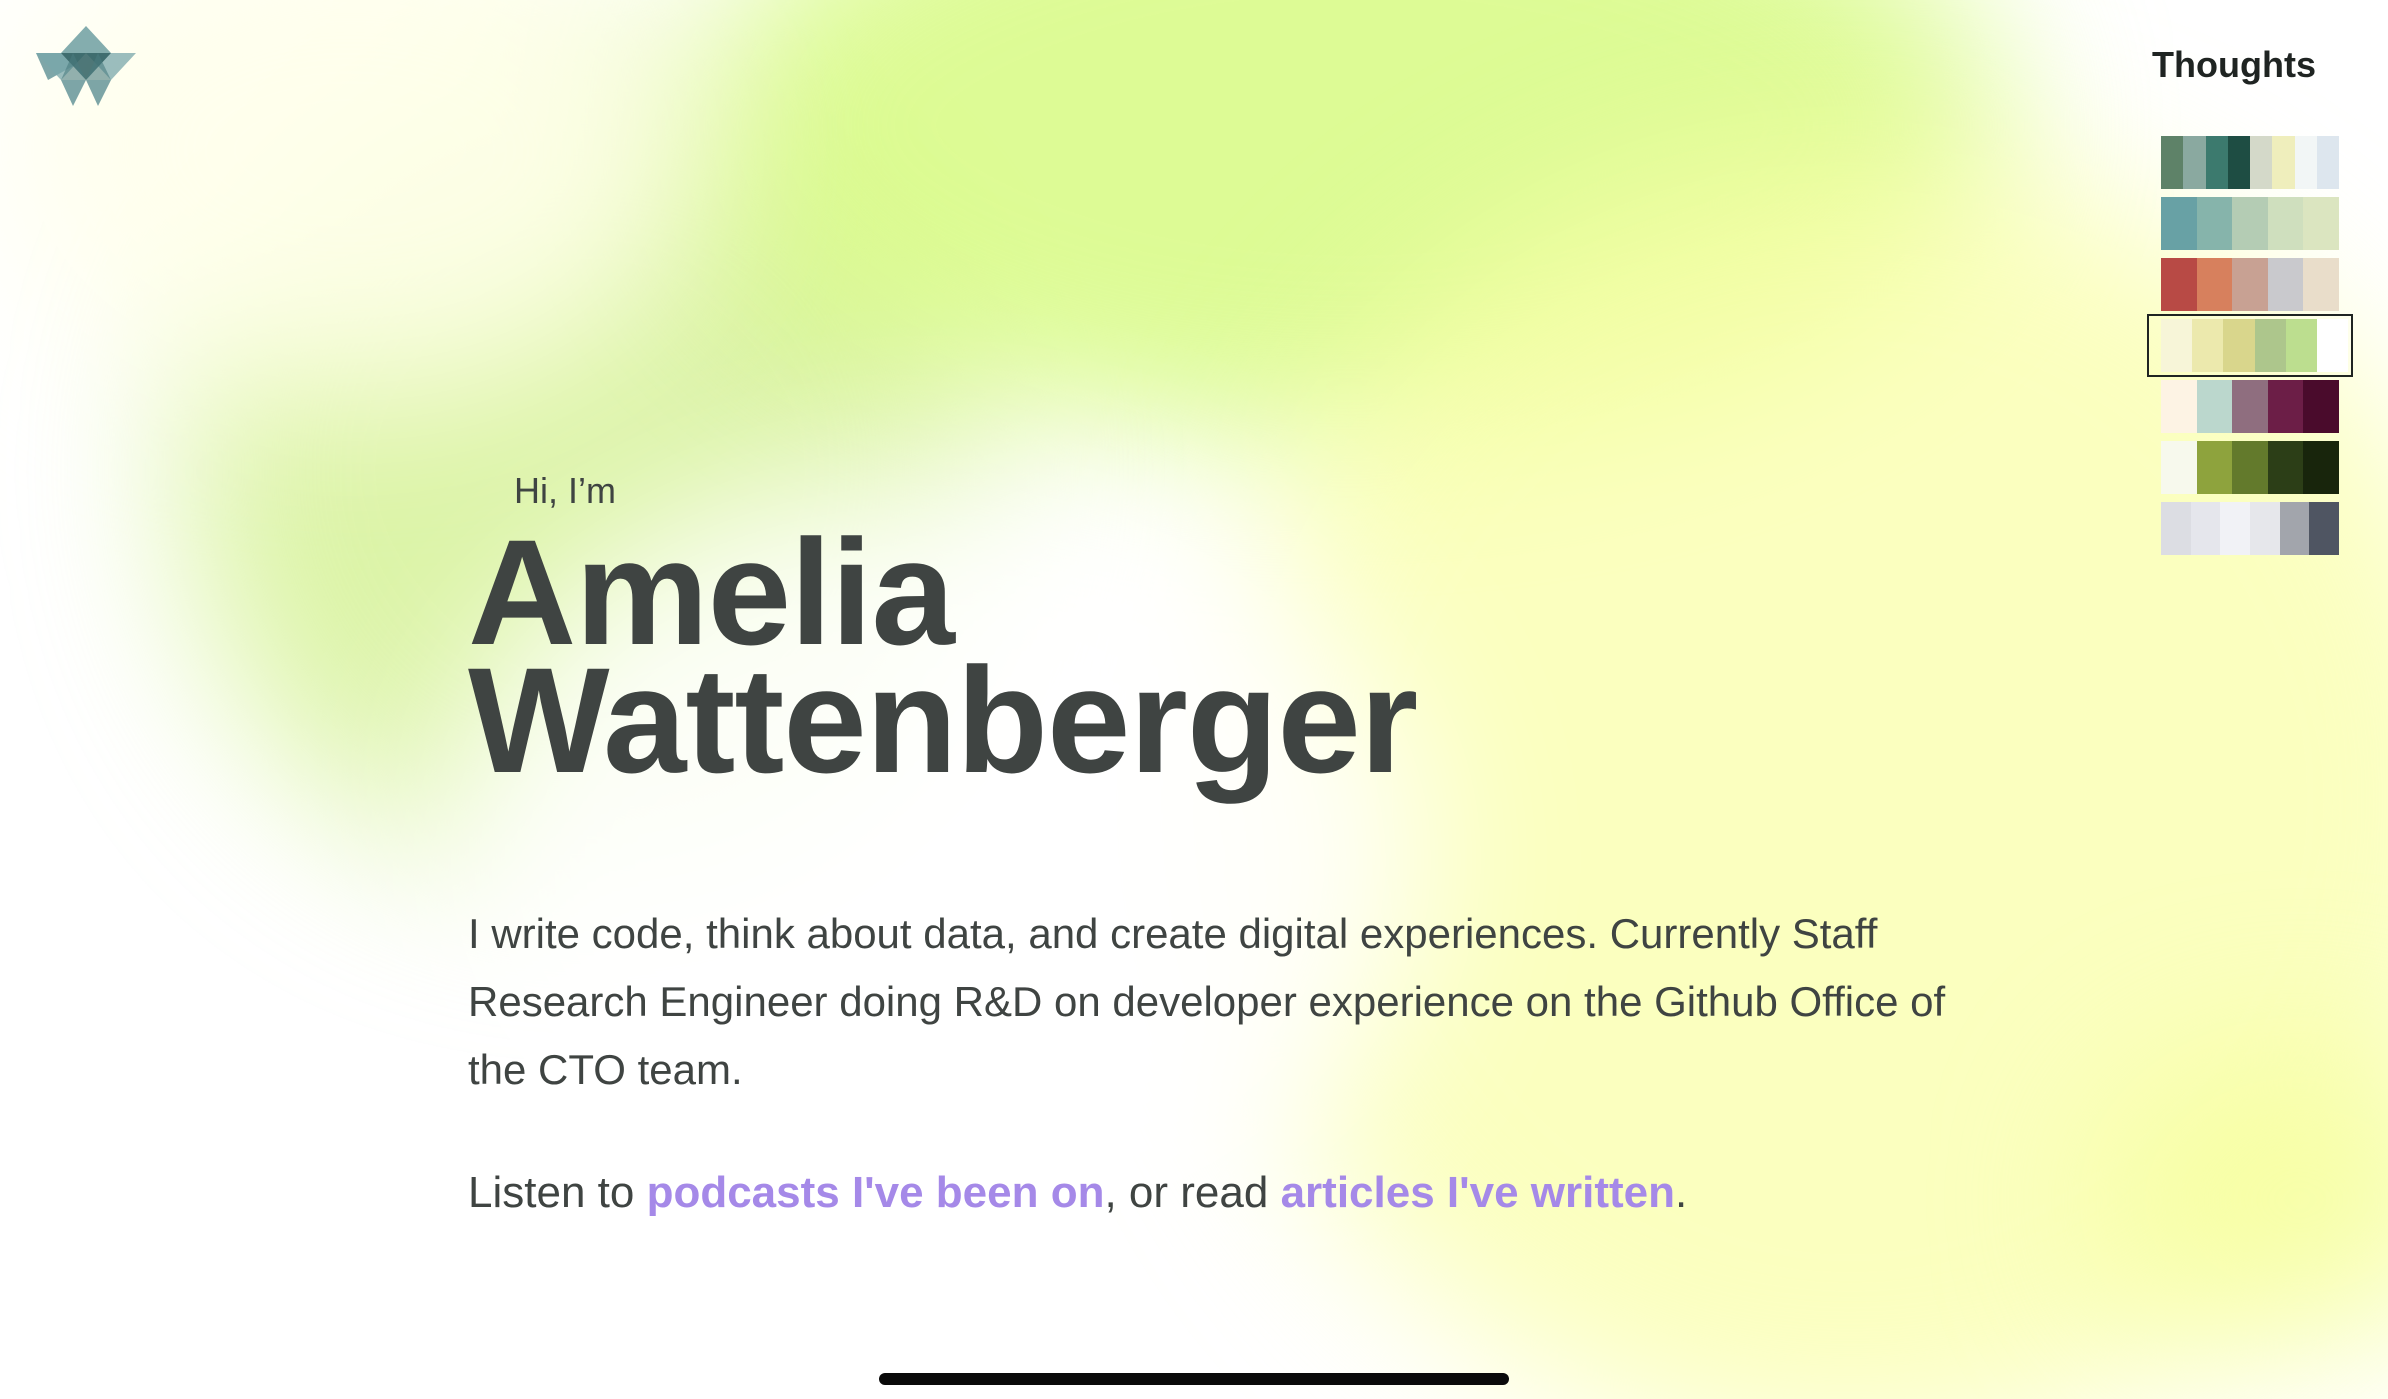  Describe the element at coordinates (943, 720) in the screenshot. I see `last-name: Wattenberger` at that location.